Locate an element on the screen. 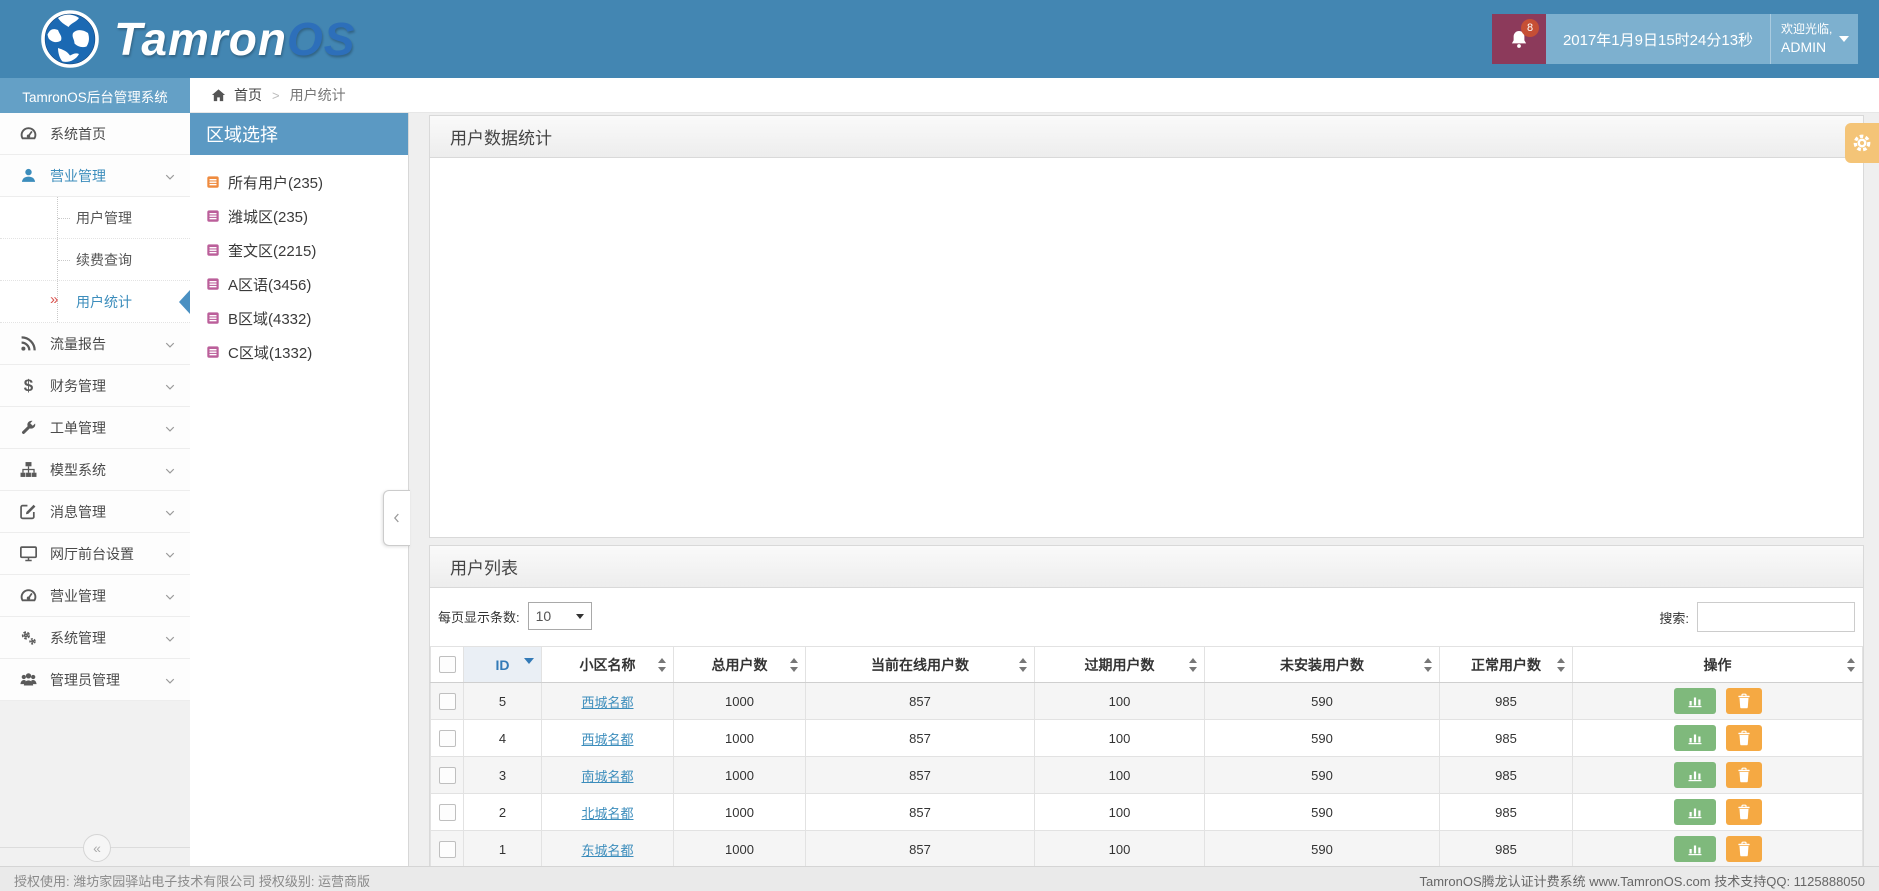 The height and width of the screenshot is (891, 1879). search-label: 搜索: is located at coordinates (1674, 618).